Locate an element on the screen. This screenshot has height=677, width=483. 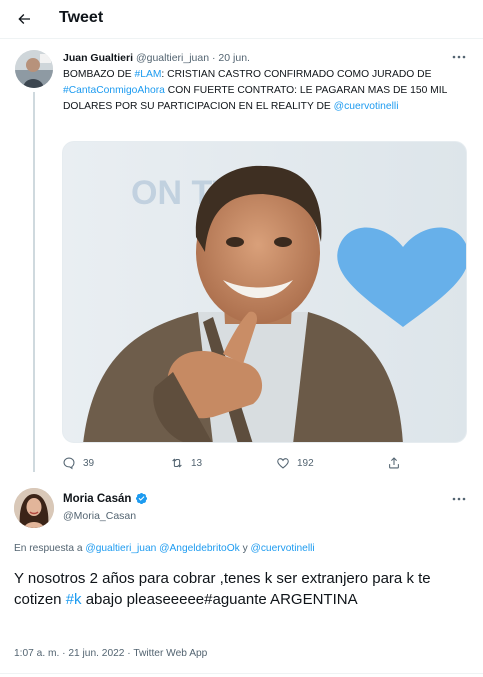
back-button is located at coordinates (24, 19).